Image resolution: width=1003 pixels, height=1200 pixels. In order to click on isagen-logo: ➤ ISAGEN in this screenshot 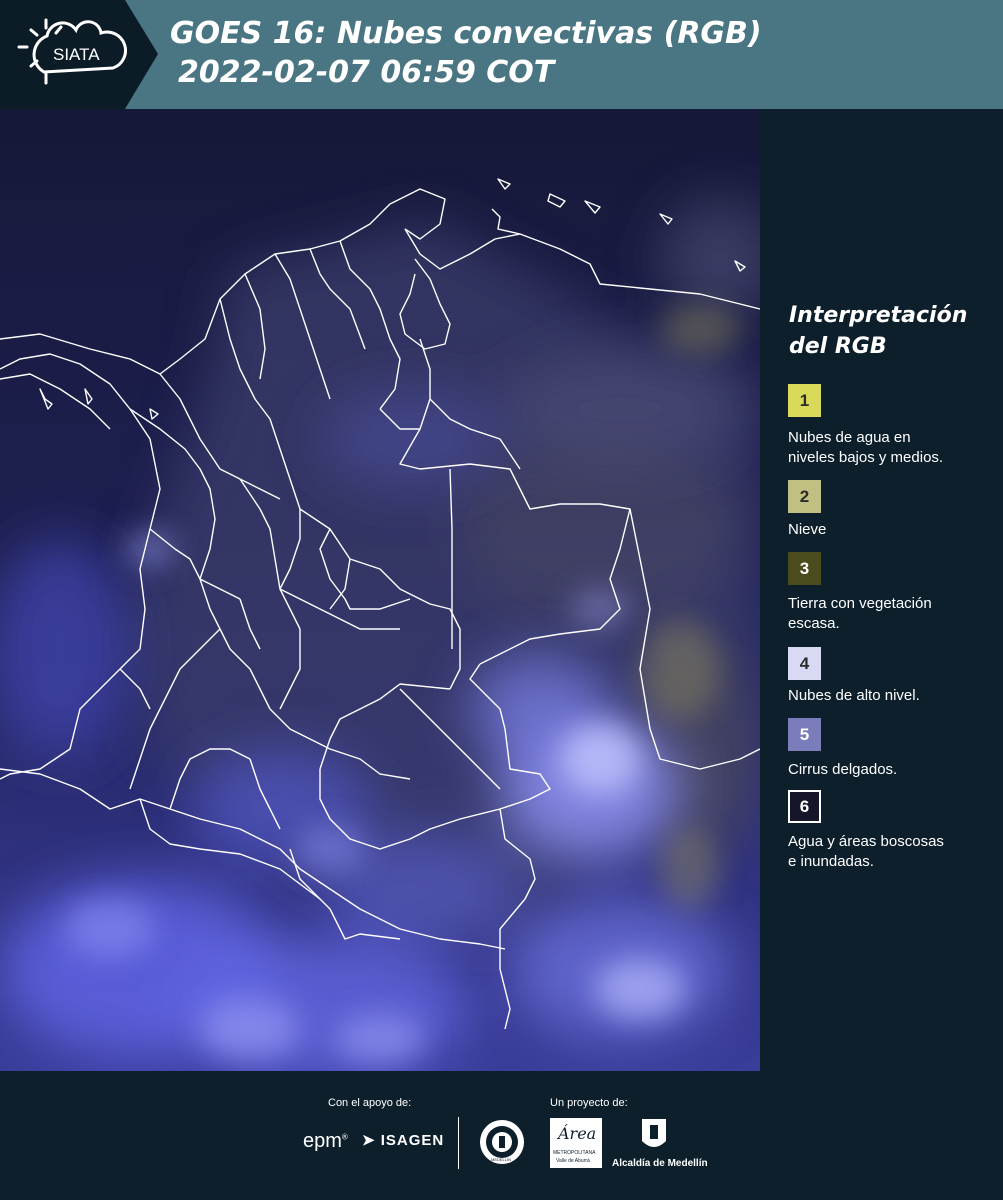, I will do `click(403, 1140)`.